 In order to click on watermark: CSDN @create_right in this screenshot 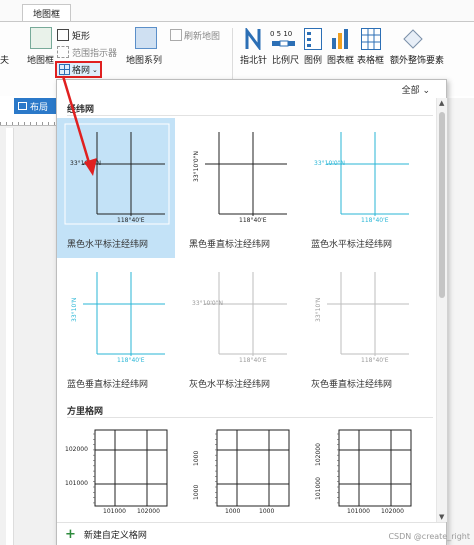, I will do `click(429, 536)`.